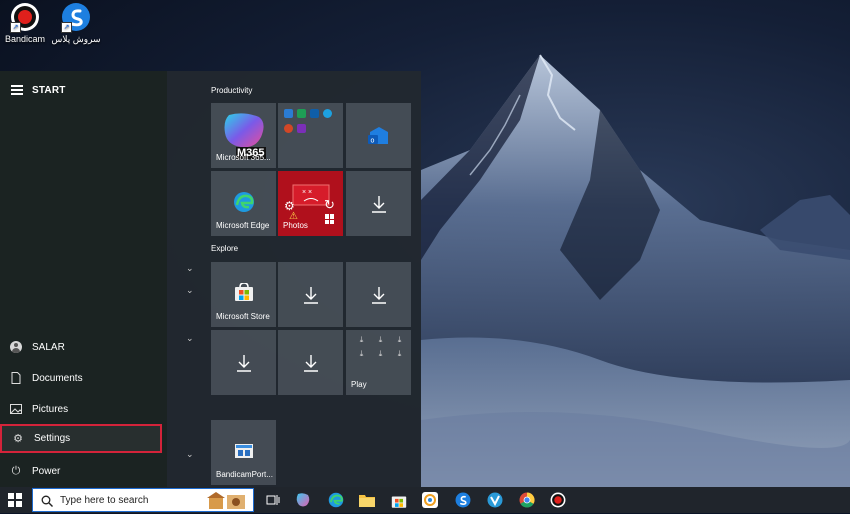 This screenshot has height=514, width=850. I want to click on tile-label: Photos, so click(295, 225).